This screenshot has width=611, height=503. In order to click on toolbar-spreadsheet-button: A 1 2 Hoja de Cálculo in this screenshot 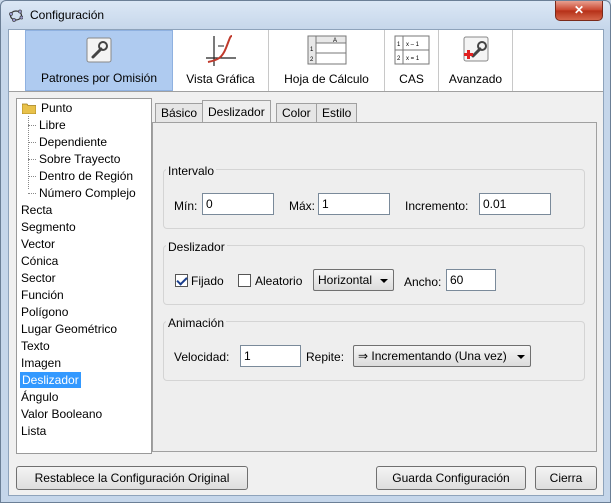, I will do `click(327, 60)`.